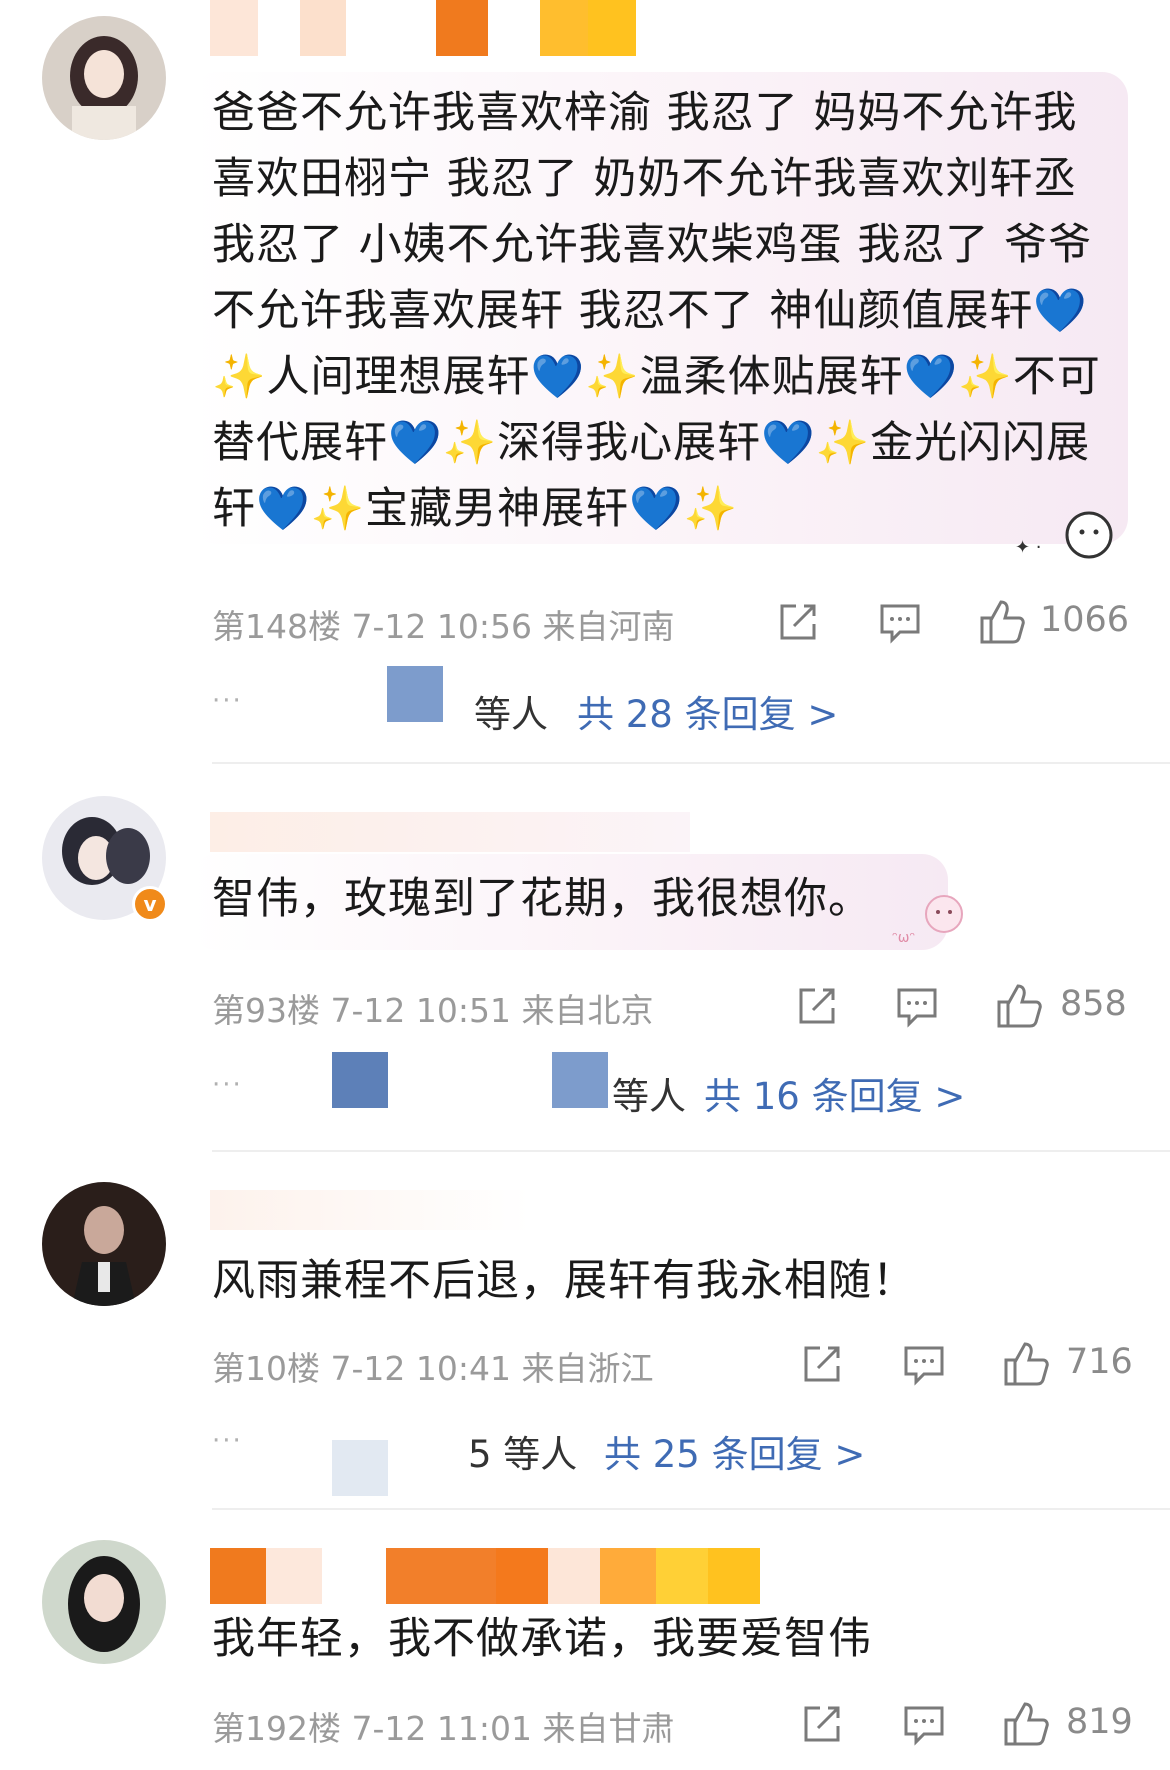 The height and width of the screenshot is (1770, 1170). What do you see at coordinates (903, 938) in the screenshot?
I see `svg-text: ᵔωᵔ` at bounding box center [903, 938].